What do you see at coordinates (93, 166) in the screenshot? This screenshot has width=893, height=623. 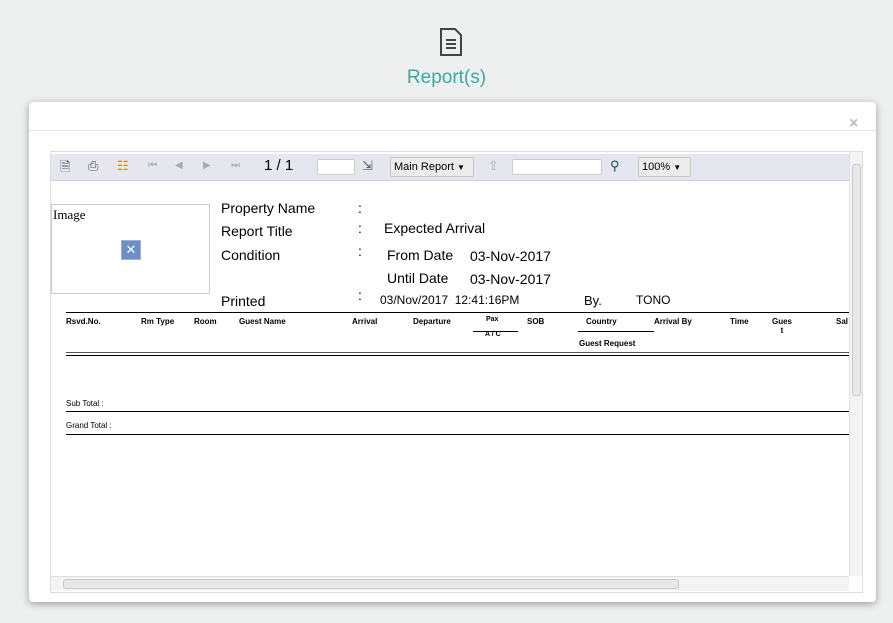 I see `print-icon: ⎙` at bounding box center [93, 166].